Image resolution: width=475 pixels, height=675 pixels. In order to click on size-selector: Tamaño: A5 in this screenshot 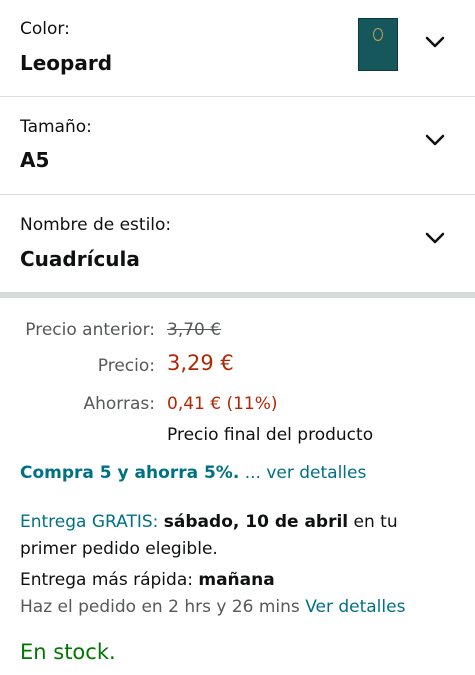, I will do `click(237, 146)`.